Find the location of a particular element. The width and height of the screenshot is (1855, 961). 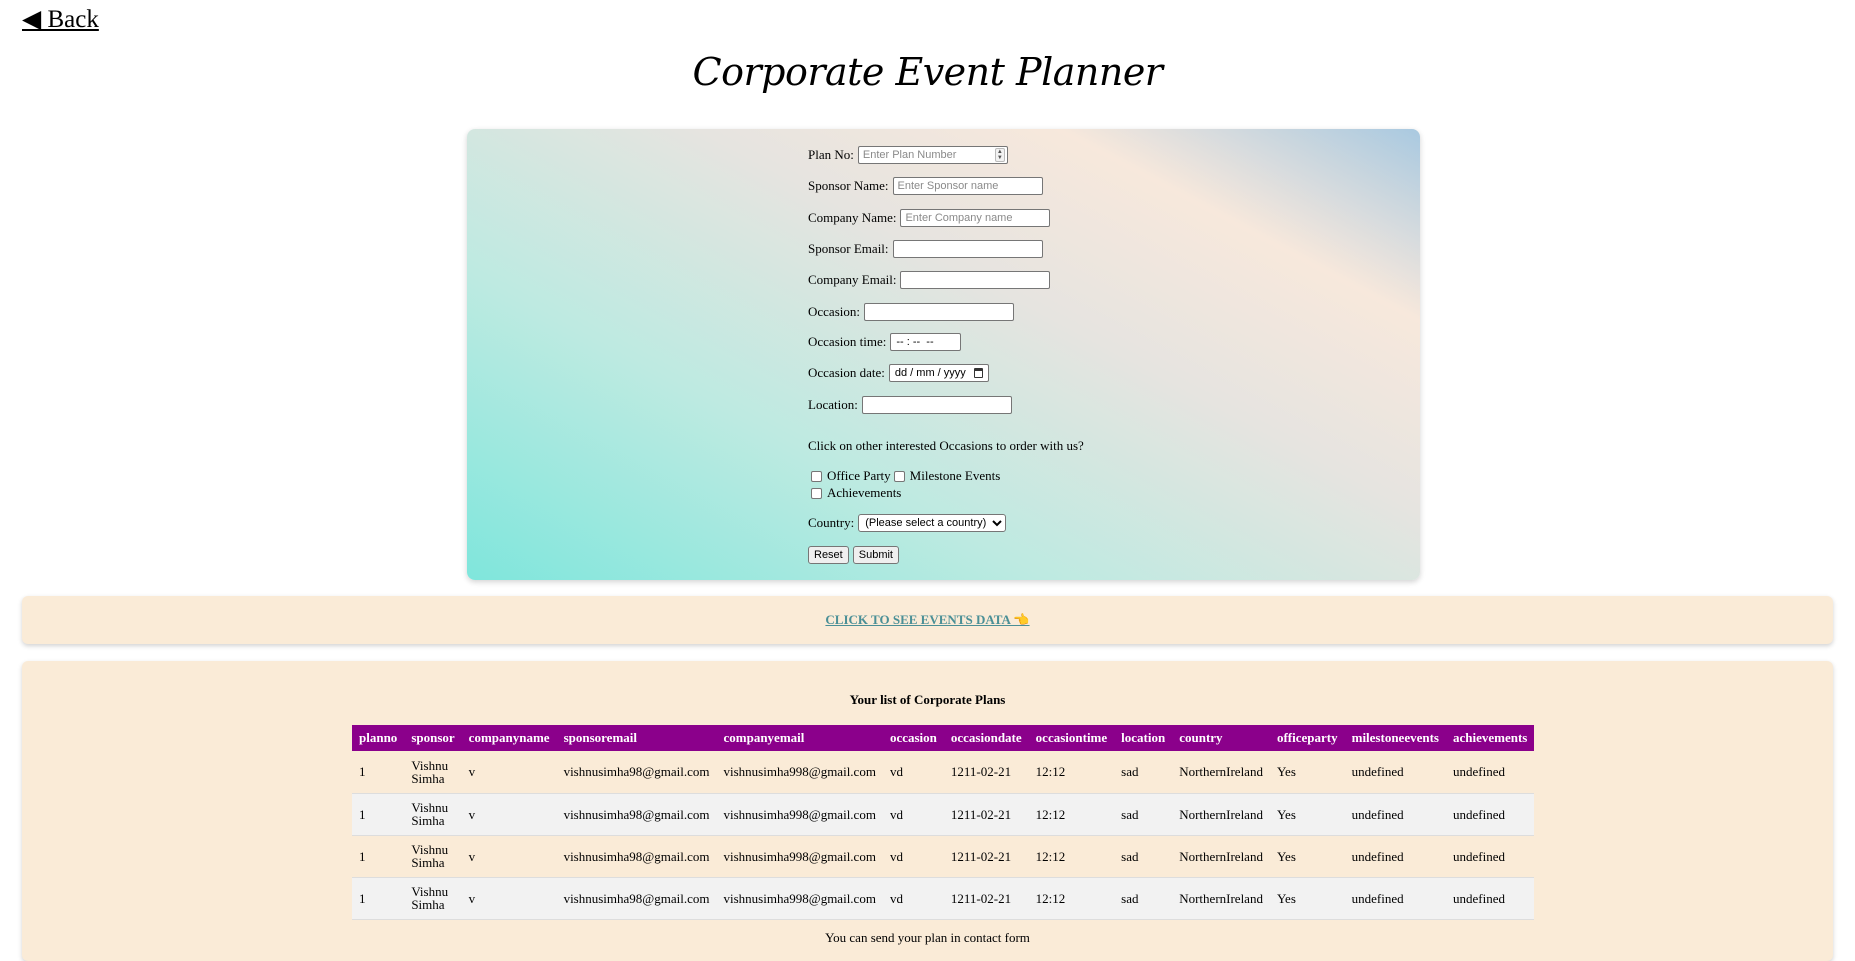

country-select: (Please select a country) is located at coordinates (932, 523).